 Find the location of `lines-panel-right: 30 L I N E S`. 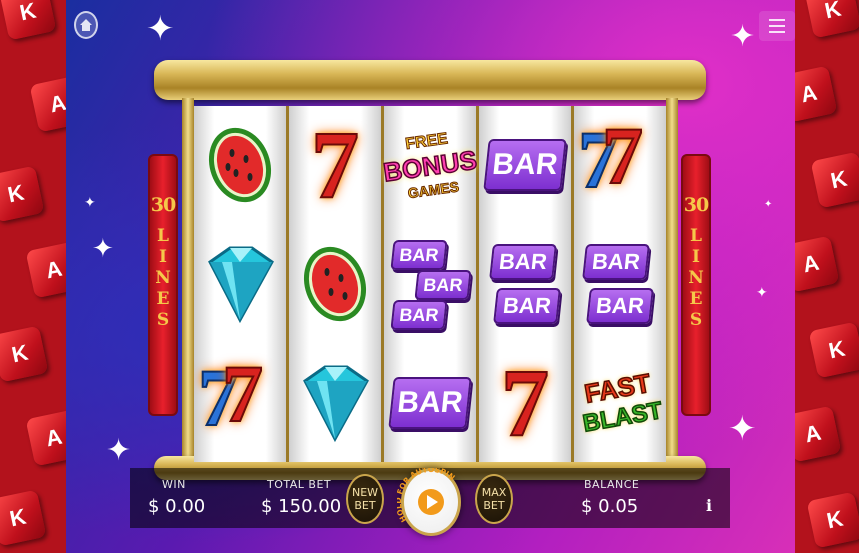

lines-panel-right: 30 L I N E S is located at coordinates (696, 285).